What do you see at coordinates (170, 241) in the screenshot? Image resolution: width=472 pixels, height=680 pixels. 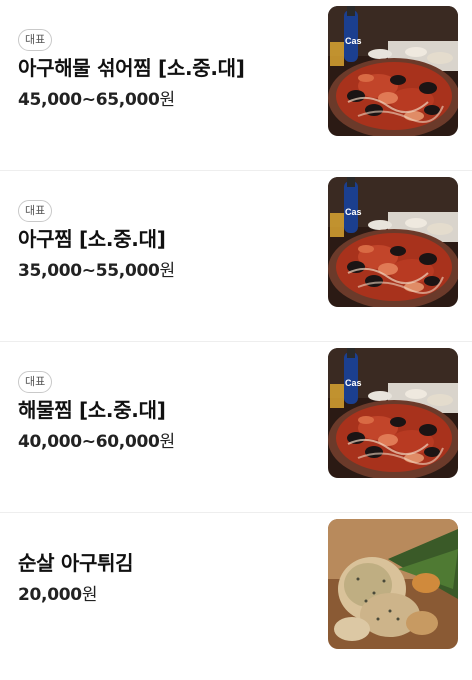 I see `menu-item-info: 대표 아구찜 [소.중.대] 35,000~55,000원` at bounding box center [170, 241].